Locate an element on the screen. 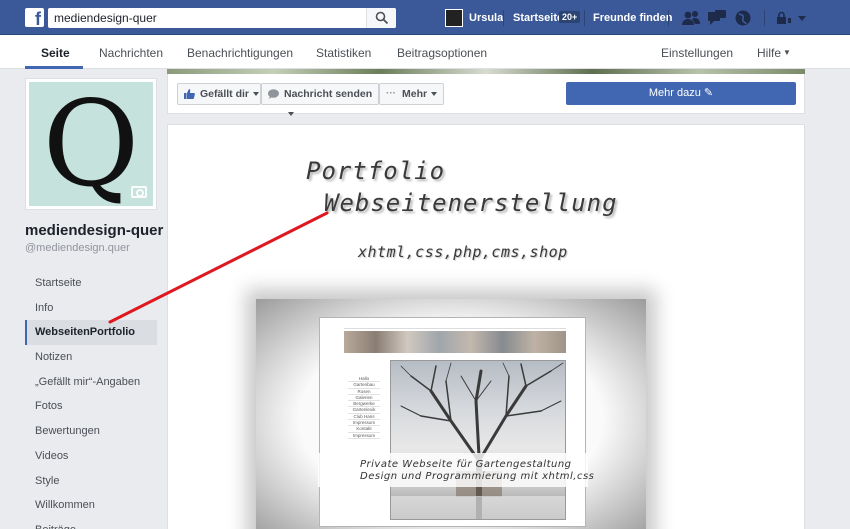 The width and height of the screenshot is (850, 529). account-menu is located at coordinates (792, 19).